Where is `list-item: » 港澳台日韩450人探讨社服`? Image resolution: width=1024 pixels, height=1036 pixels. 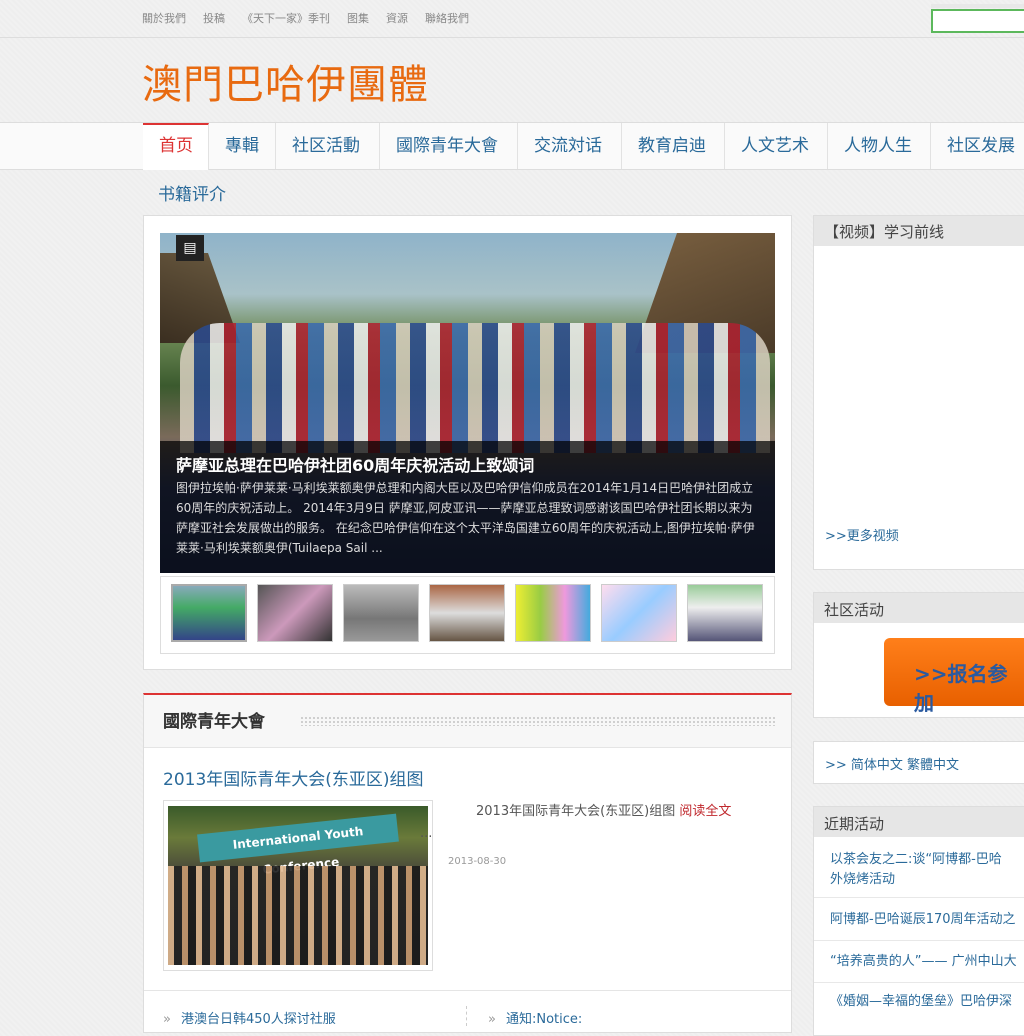 list-item: » 港澳台日韩450人探讨社服 is located at coordinates (249, 1017).